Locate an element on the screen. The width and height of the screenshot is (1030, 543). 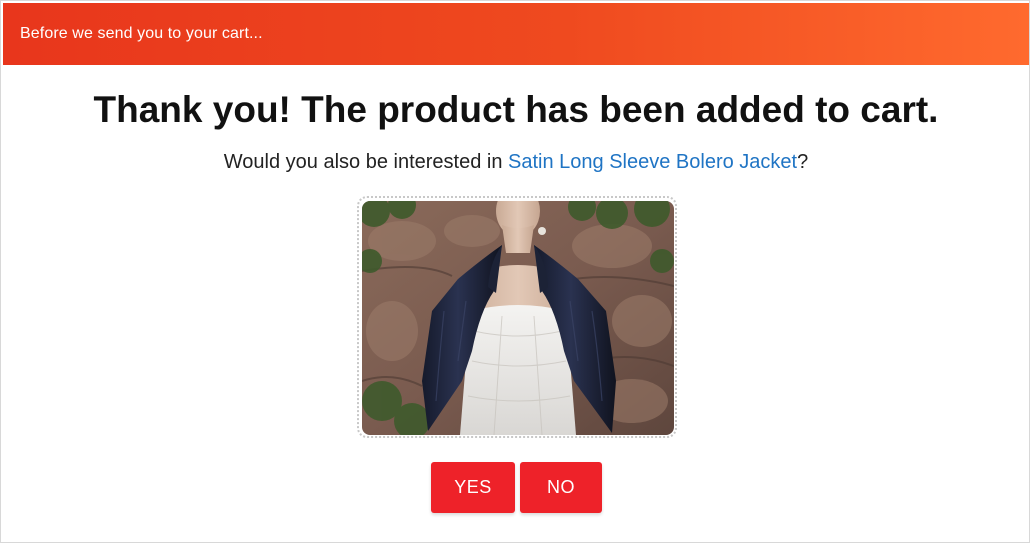
product-image is located at coordinates (518, 318).